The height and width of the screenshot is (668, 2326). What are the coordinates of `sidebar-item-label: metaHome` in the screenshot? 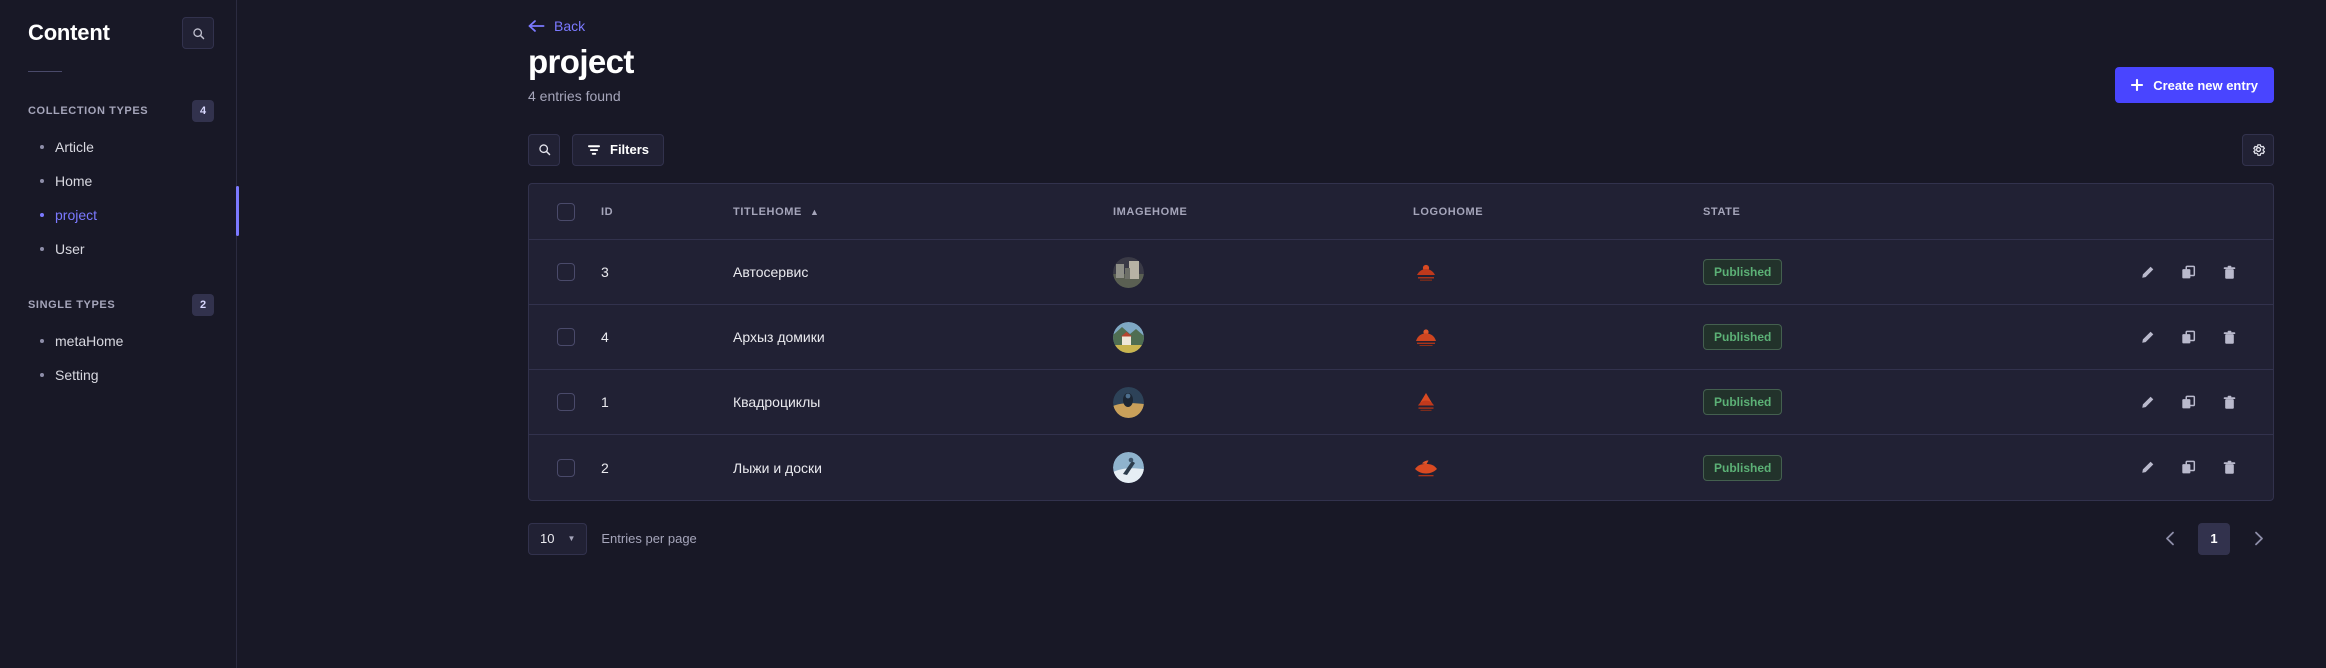 It's located at (89, 341).